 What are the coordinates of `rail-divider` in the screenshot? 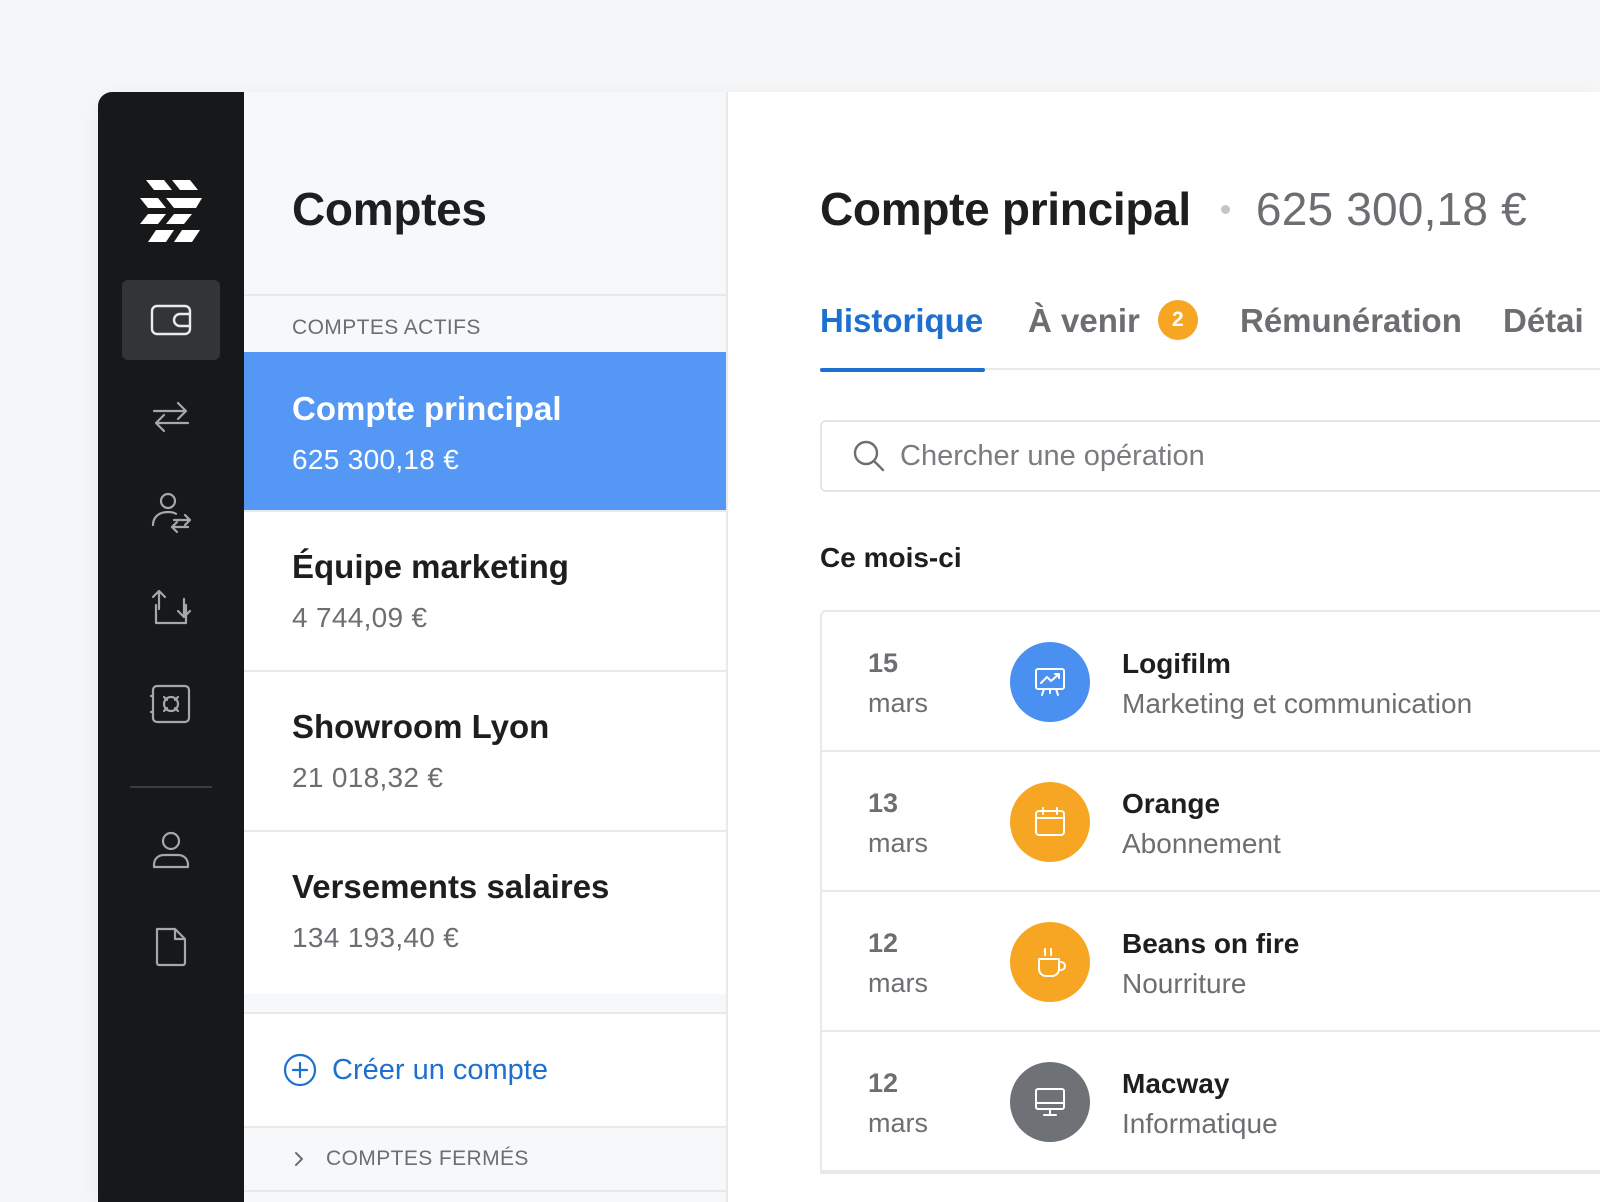 It's located at (171, 787).